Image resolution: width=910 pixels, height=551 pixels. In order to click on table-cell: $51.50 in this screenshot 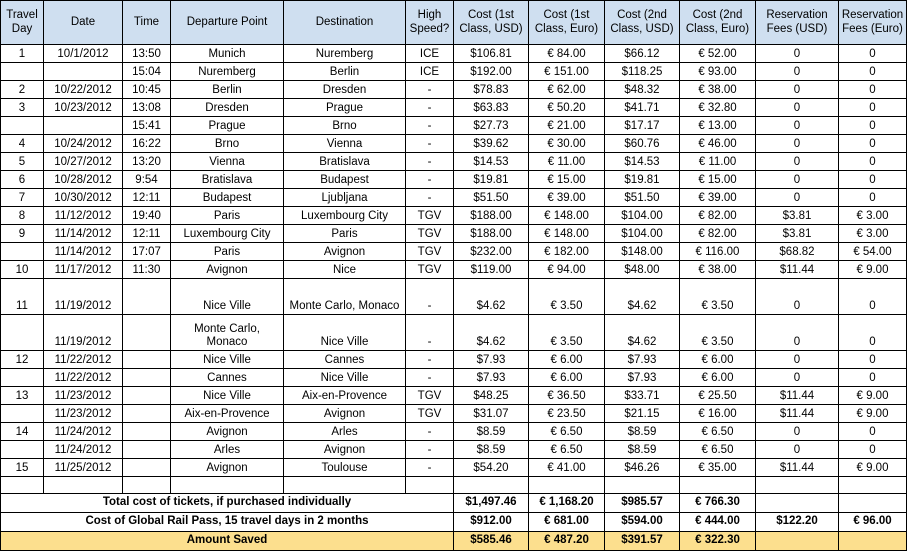, I will do `click(491, 197)`.